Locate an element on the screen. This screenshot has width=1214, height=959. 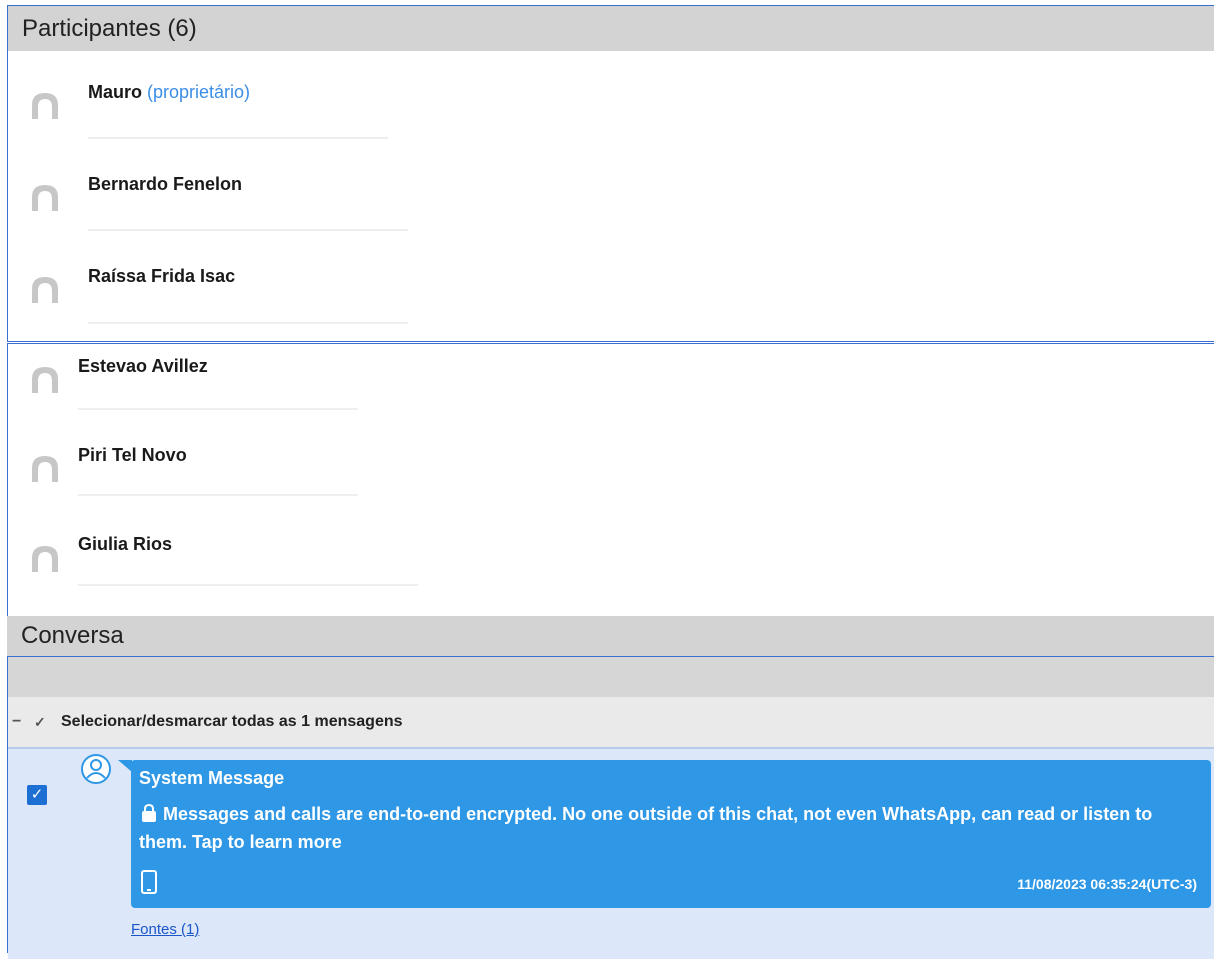
checkmark-icon: ✓ is located at coordinates (40, 722).